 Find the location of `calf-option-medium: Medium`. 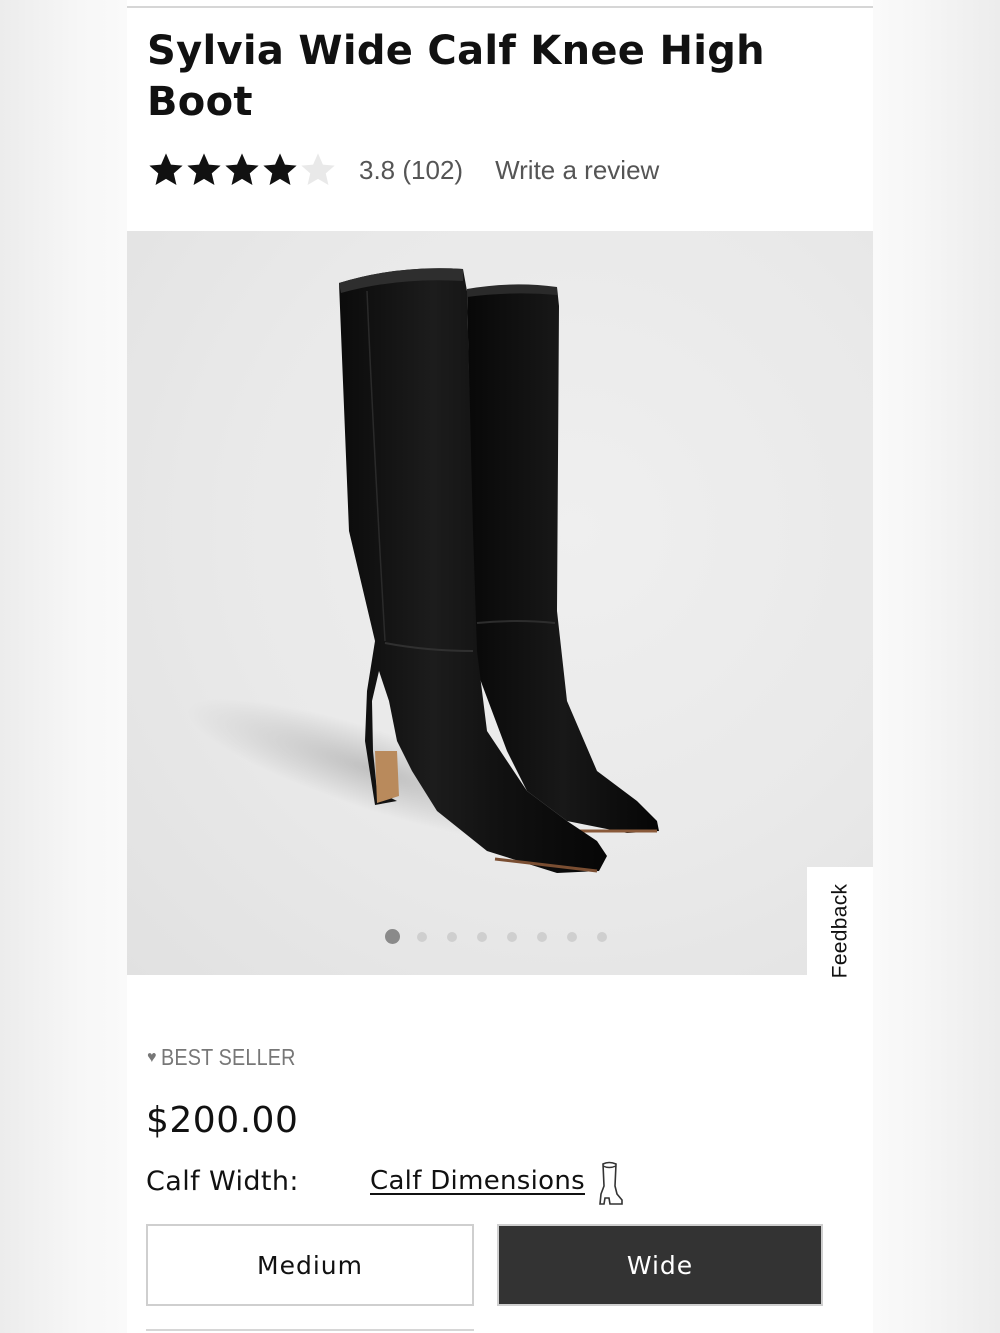

calf-option-medium: Medium is located at coordinates (310, 1265).